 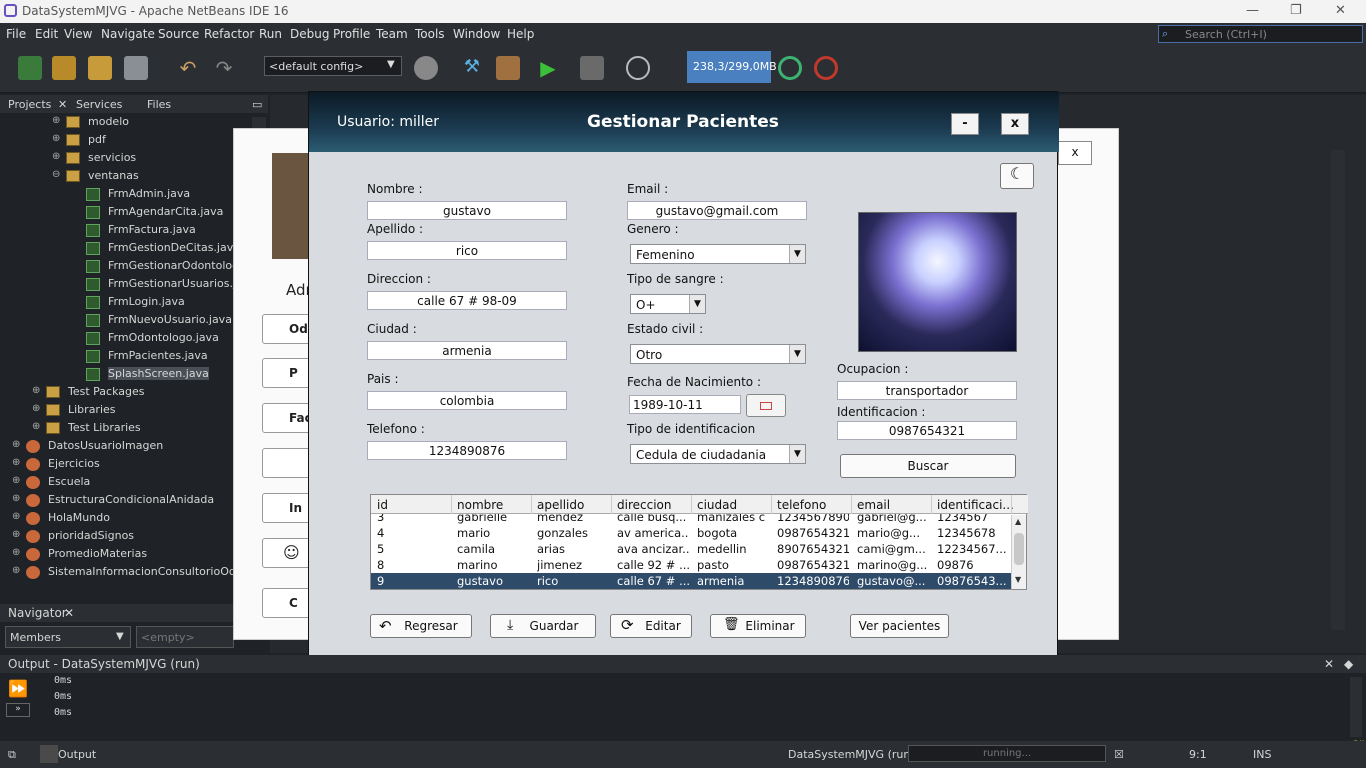 What do you see at coordinates (508, 68) in the screenshot?
I see `clean-build-icon` at bounding box center [508, 68].